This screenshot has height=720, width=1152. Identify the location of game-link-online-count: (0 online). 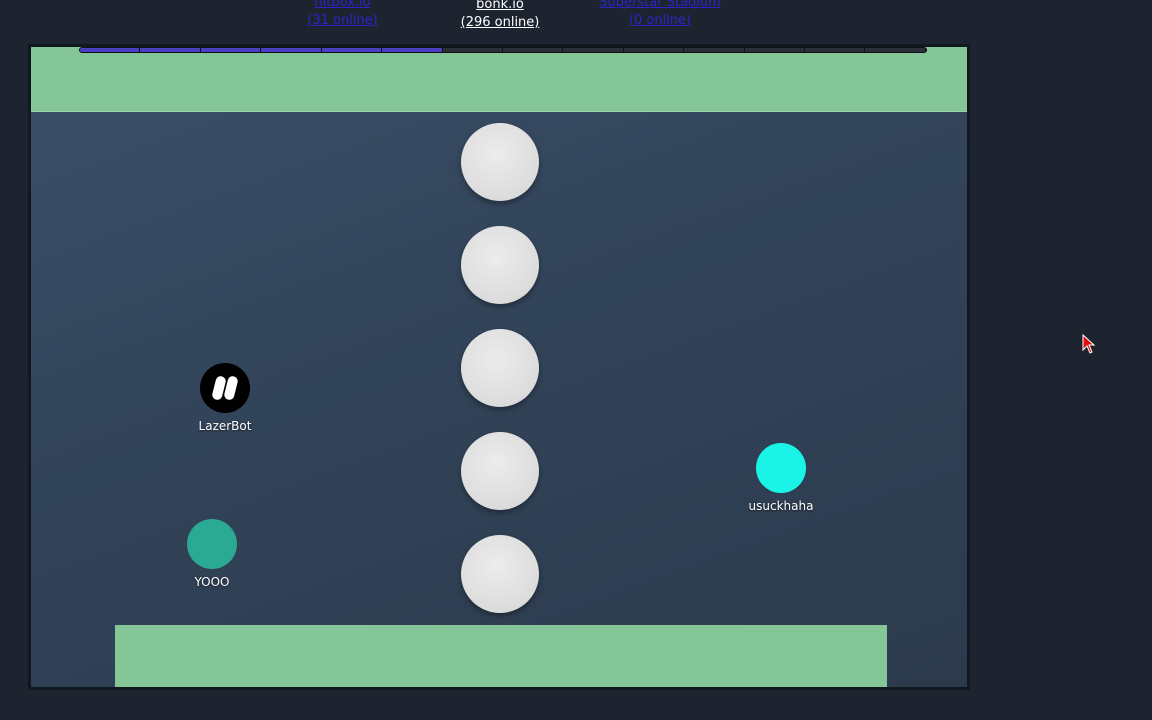
(660, 21).